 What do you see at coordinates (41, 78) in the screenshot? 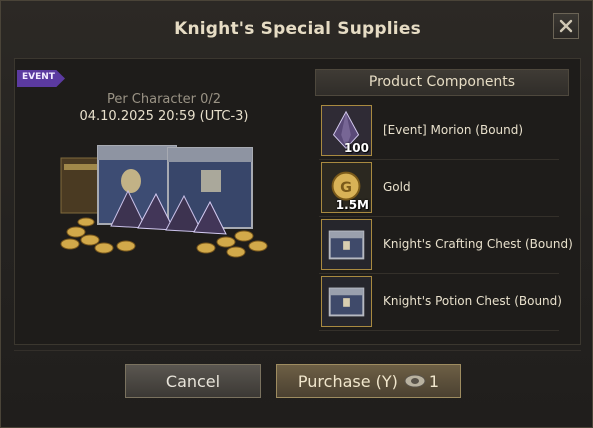
I see `event-badge: EVENT` at bounding box center [41, 78].